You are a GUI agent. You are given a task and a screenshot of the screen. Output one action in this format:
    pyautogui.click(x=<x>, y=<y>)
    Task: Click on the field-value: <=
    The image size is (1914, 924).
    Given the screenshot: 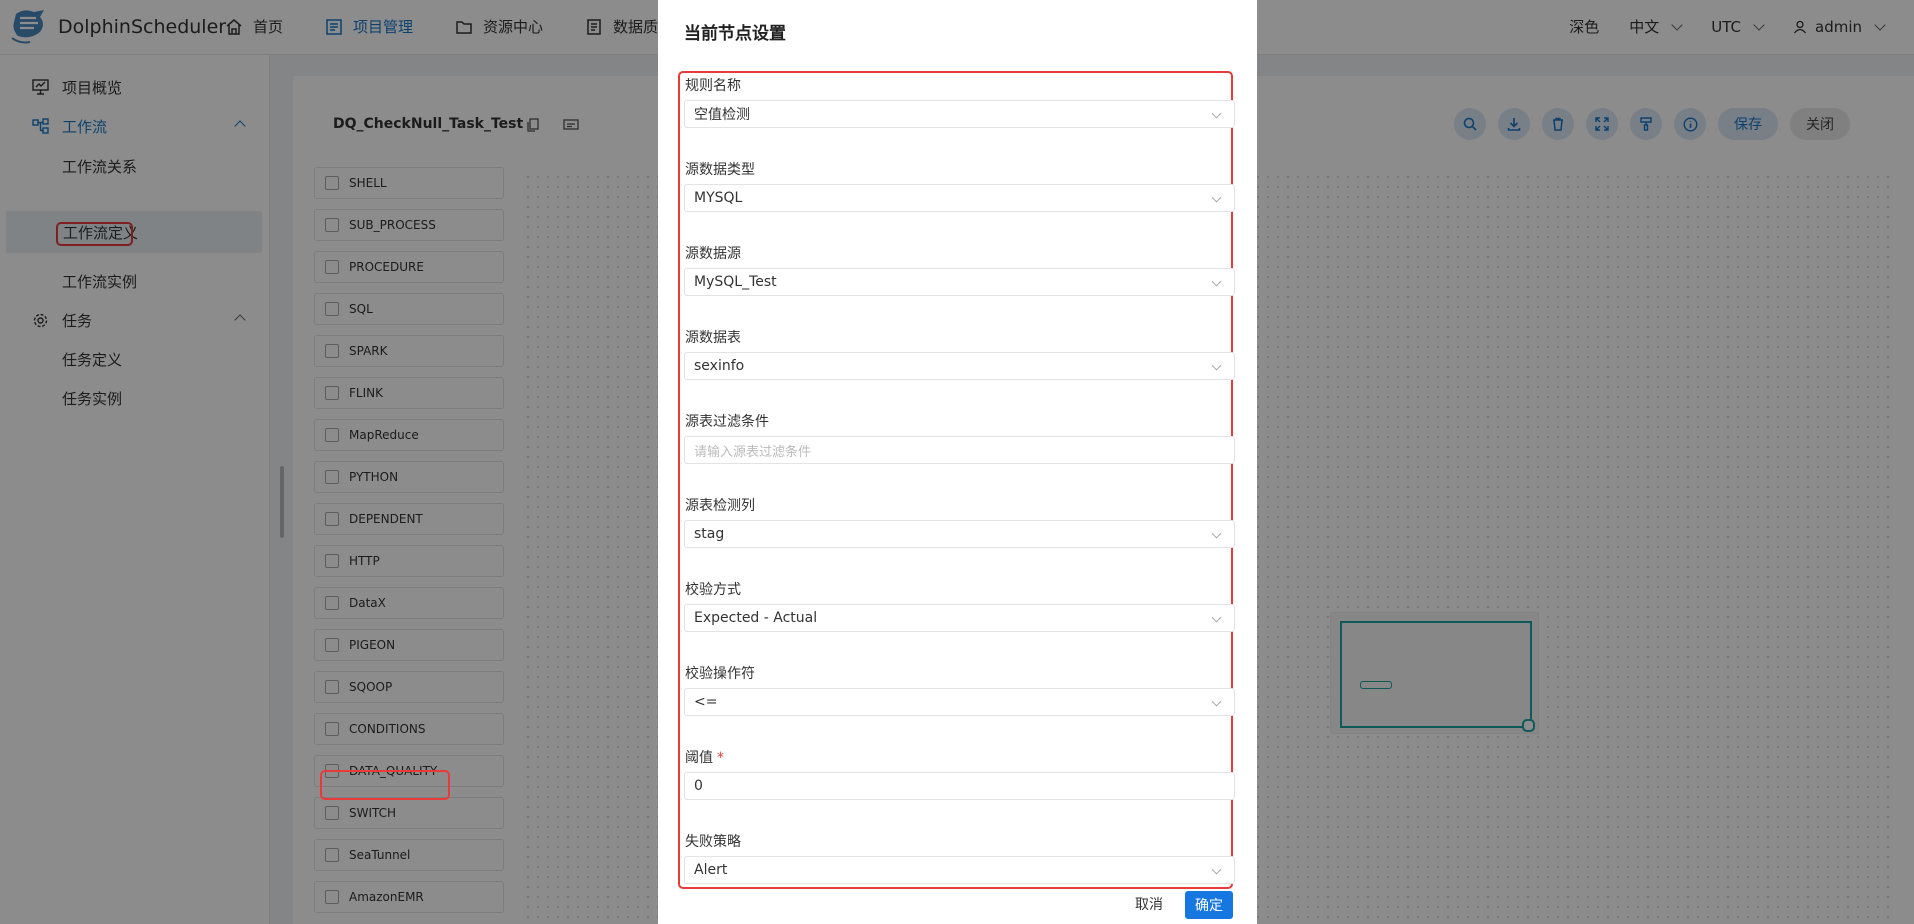 What is the action you would take?
    pyautogui.click(x=706, y=702)
    